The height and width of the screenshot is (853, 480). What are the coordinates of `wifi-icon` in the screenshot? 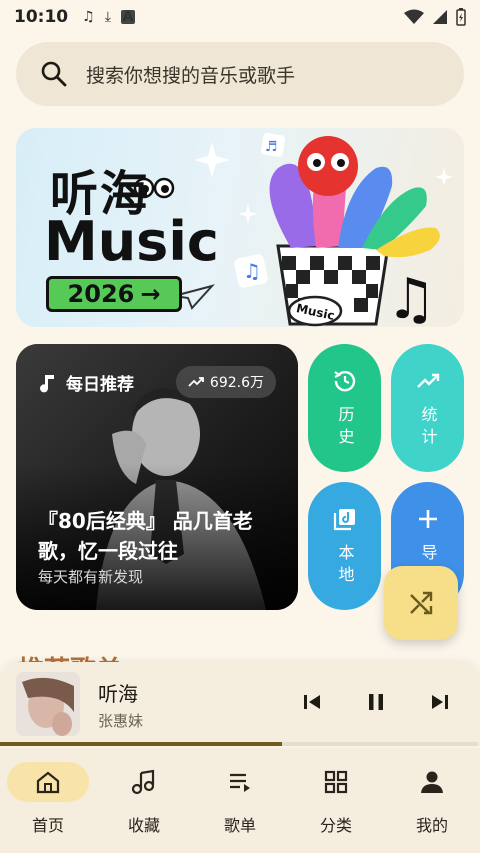 It's located at (414, 16).